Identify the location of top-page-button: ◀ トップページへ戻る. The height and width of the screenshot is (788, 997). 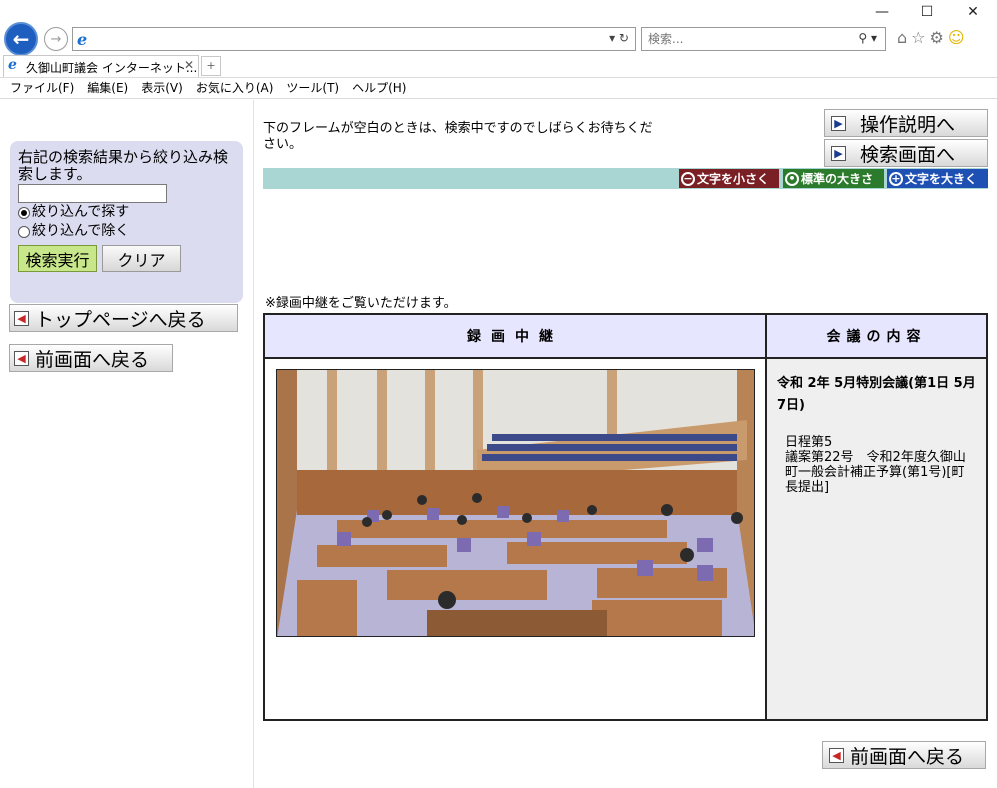
(123, 318).